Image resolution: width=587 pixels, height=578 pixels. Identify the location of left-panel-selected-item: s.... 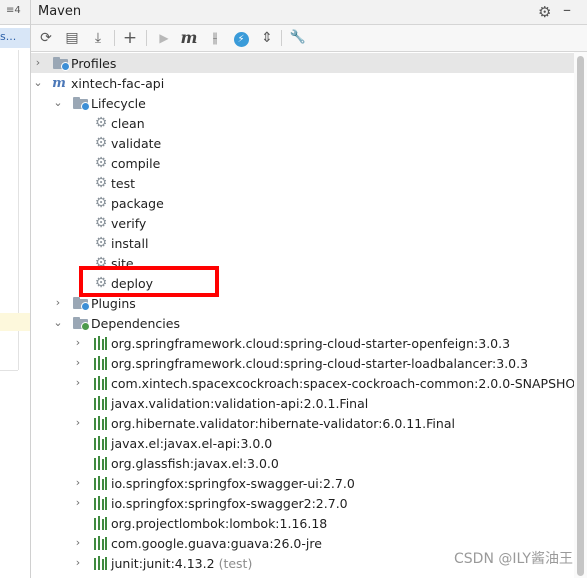
(15, 38).